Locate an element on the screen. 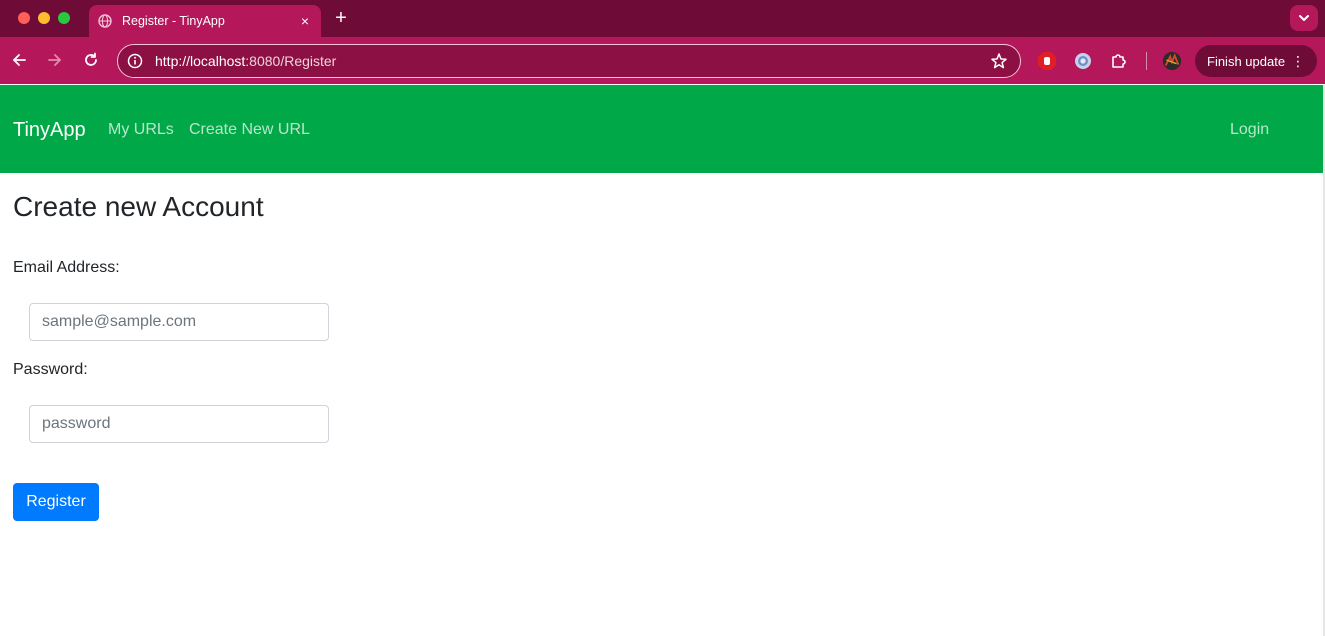 This screenshot has width=1325, height=636. bookmark-star-icon is located at coordinates (999, 61).